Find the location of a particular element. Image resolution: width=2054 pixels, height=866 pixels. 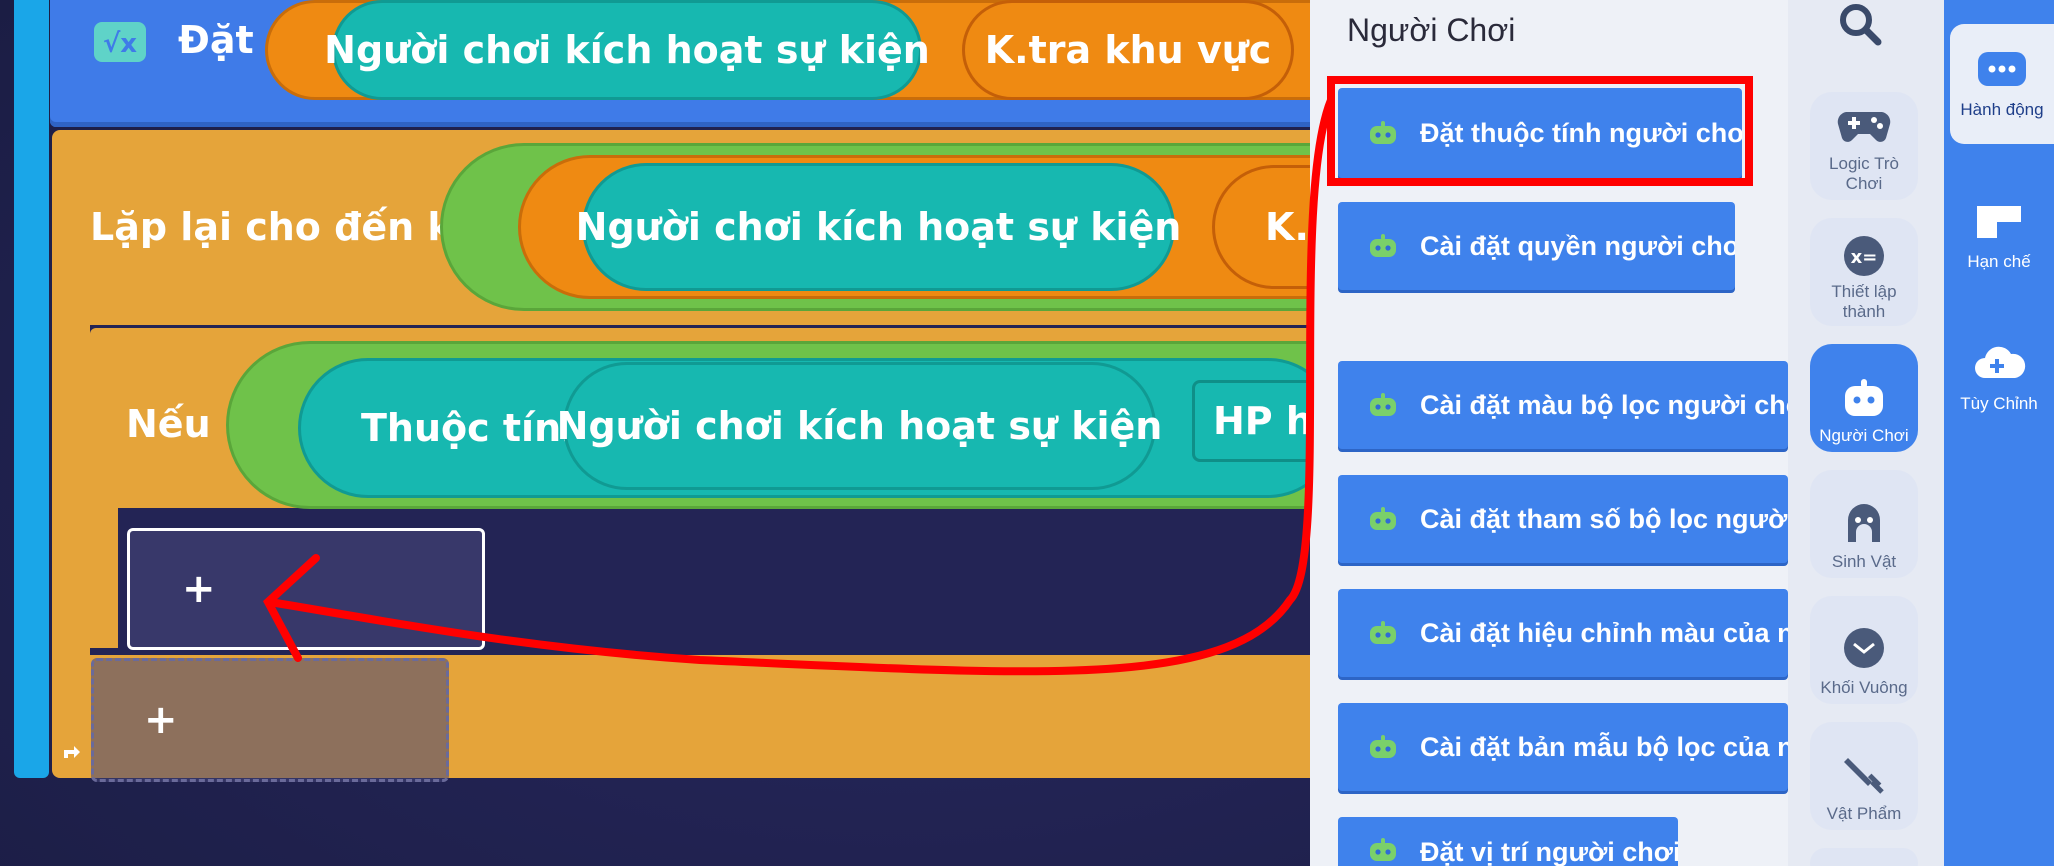

palette-block-set-filter-template: Cài đặt bản mẫu bộ lọc của người is located at coordinates (1563, 747).